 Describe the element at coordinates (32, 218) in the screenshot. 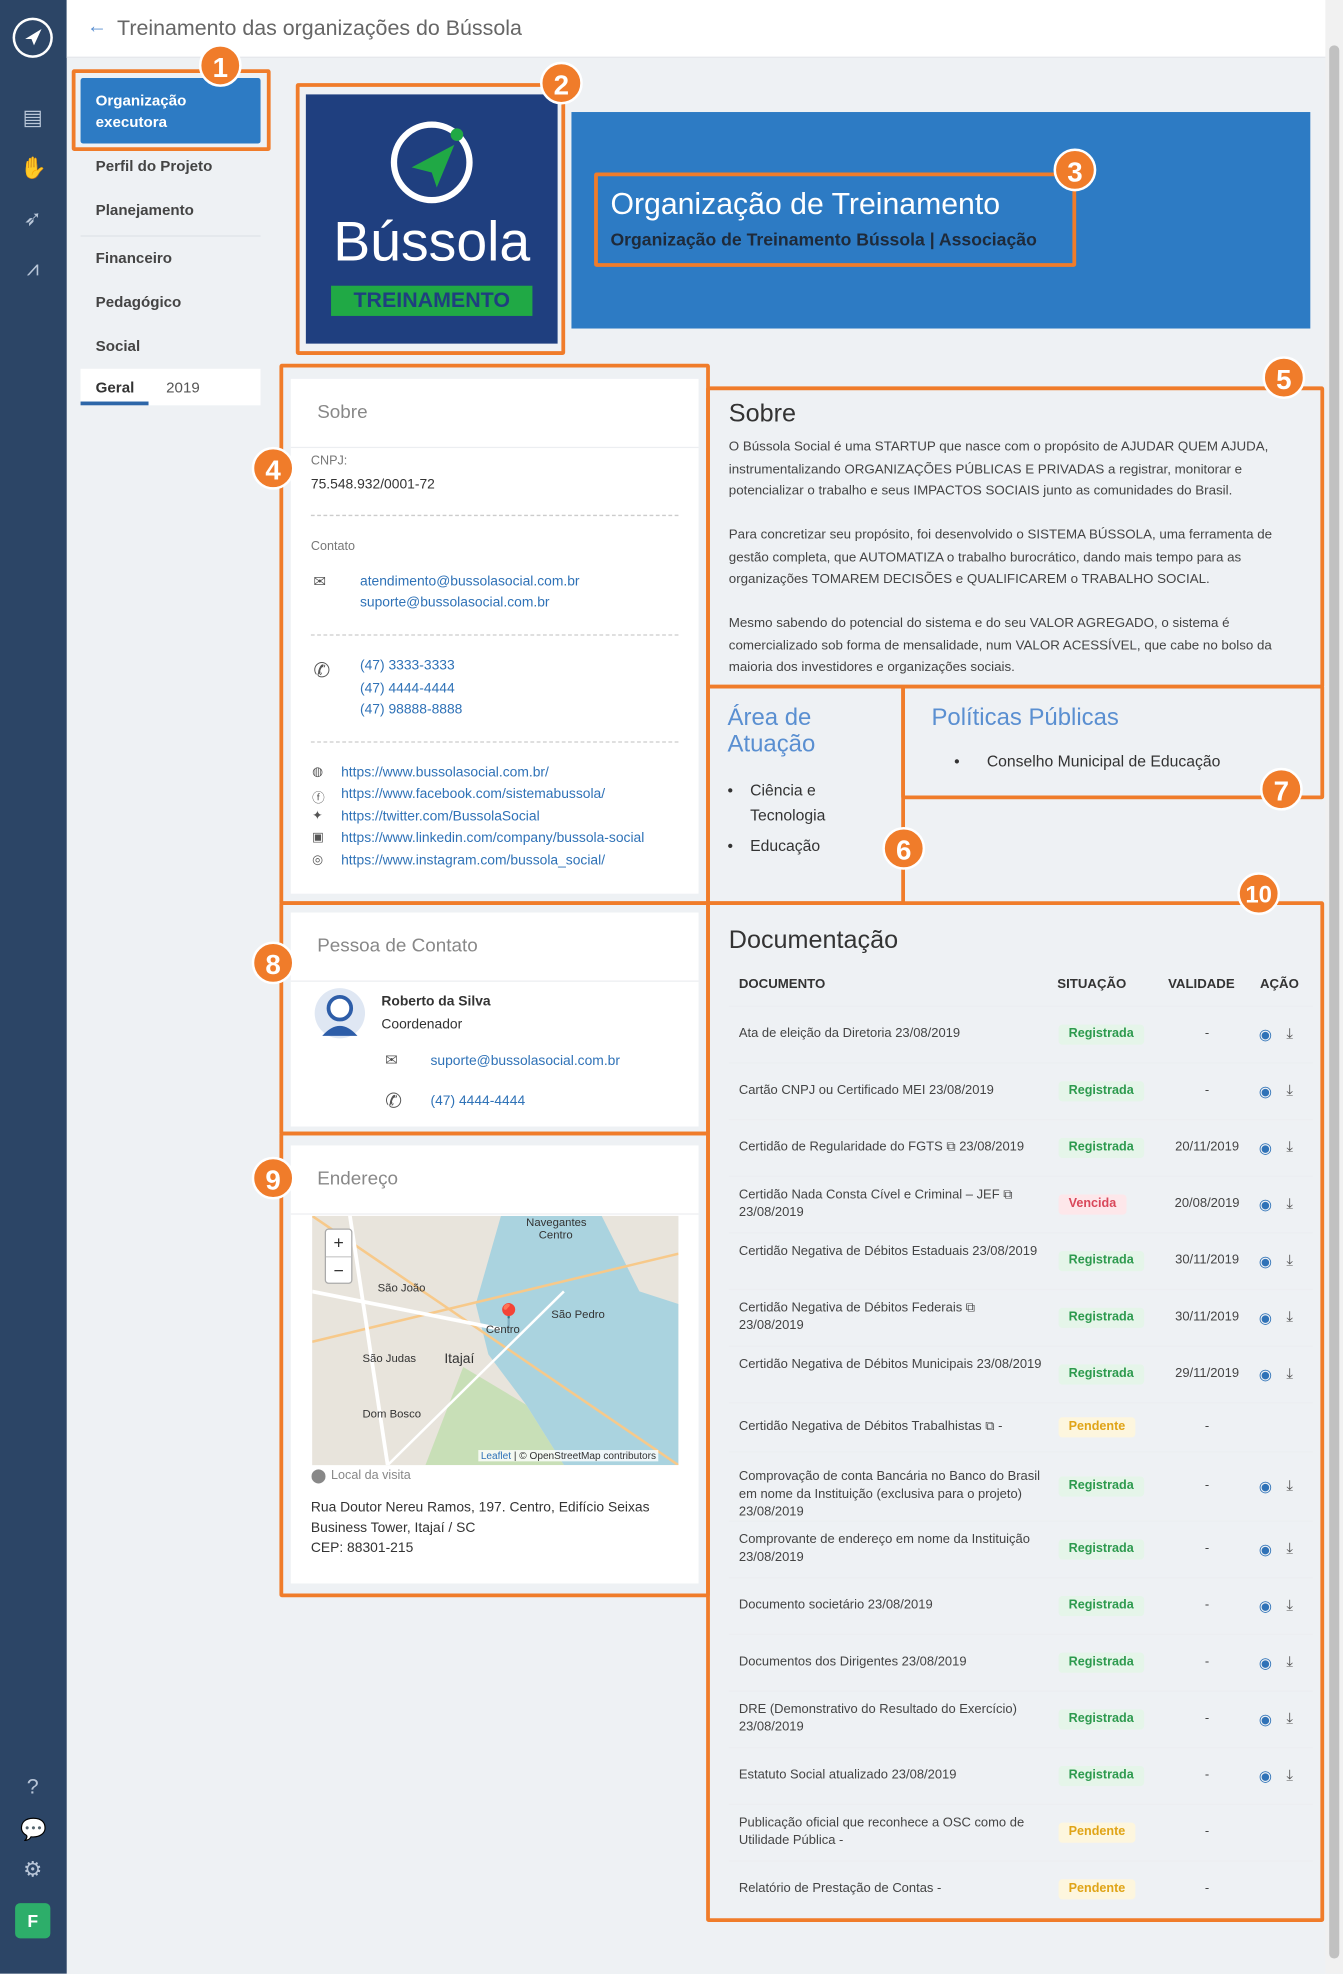

I see `rocket-icon: ➶` at that location.